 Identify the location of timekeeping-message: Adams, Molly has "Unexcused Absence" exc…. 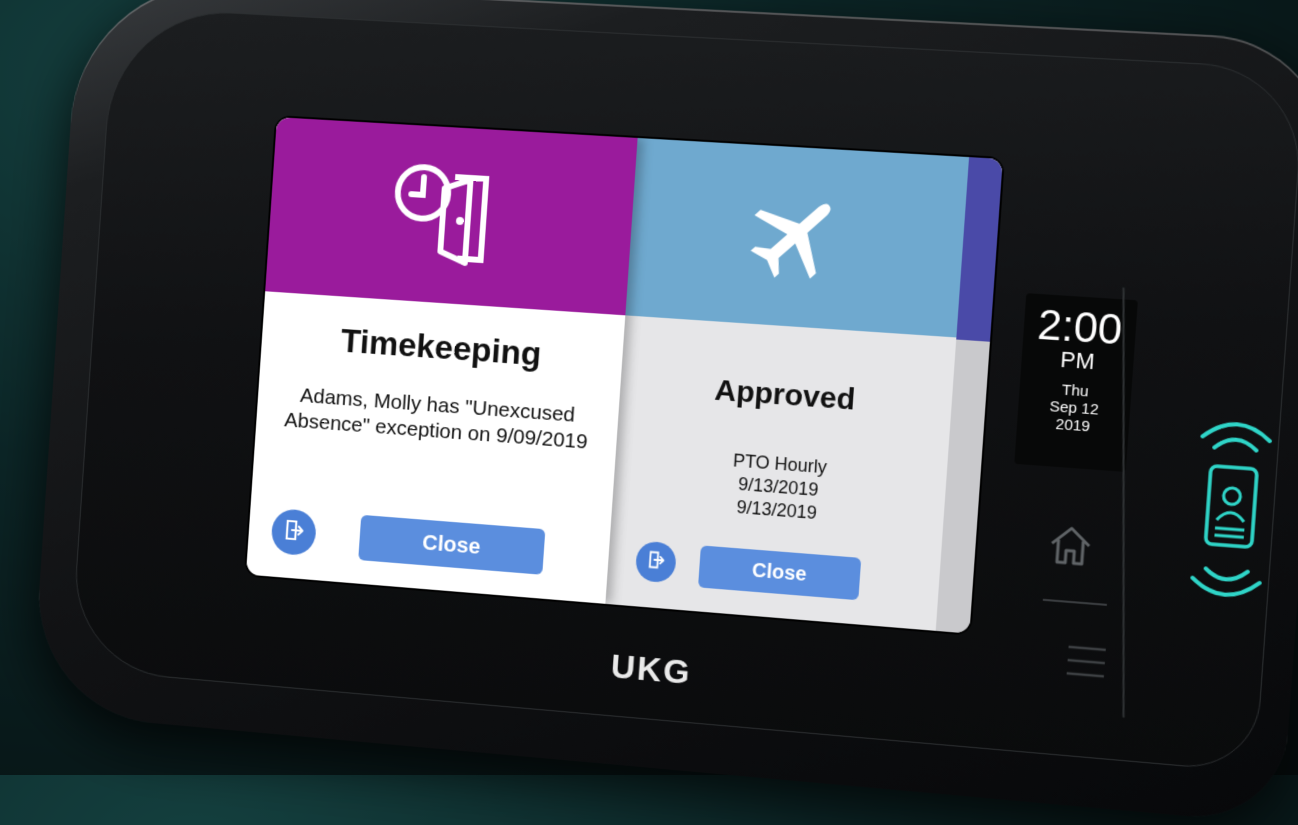
(436, 419).